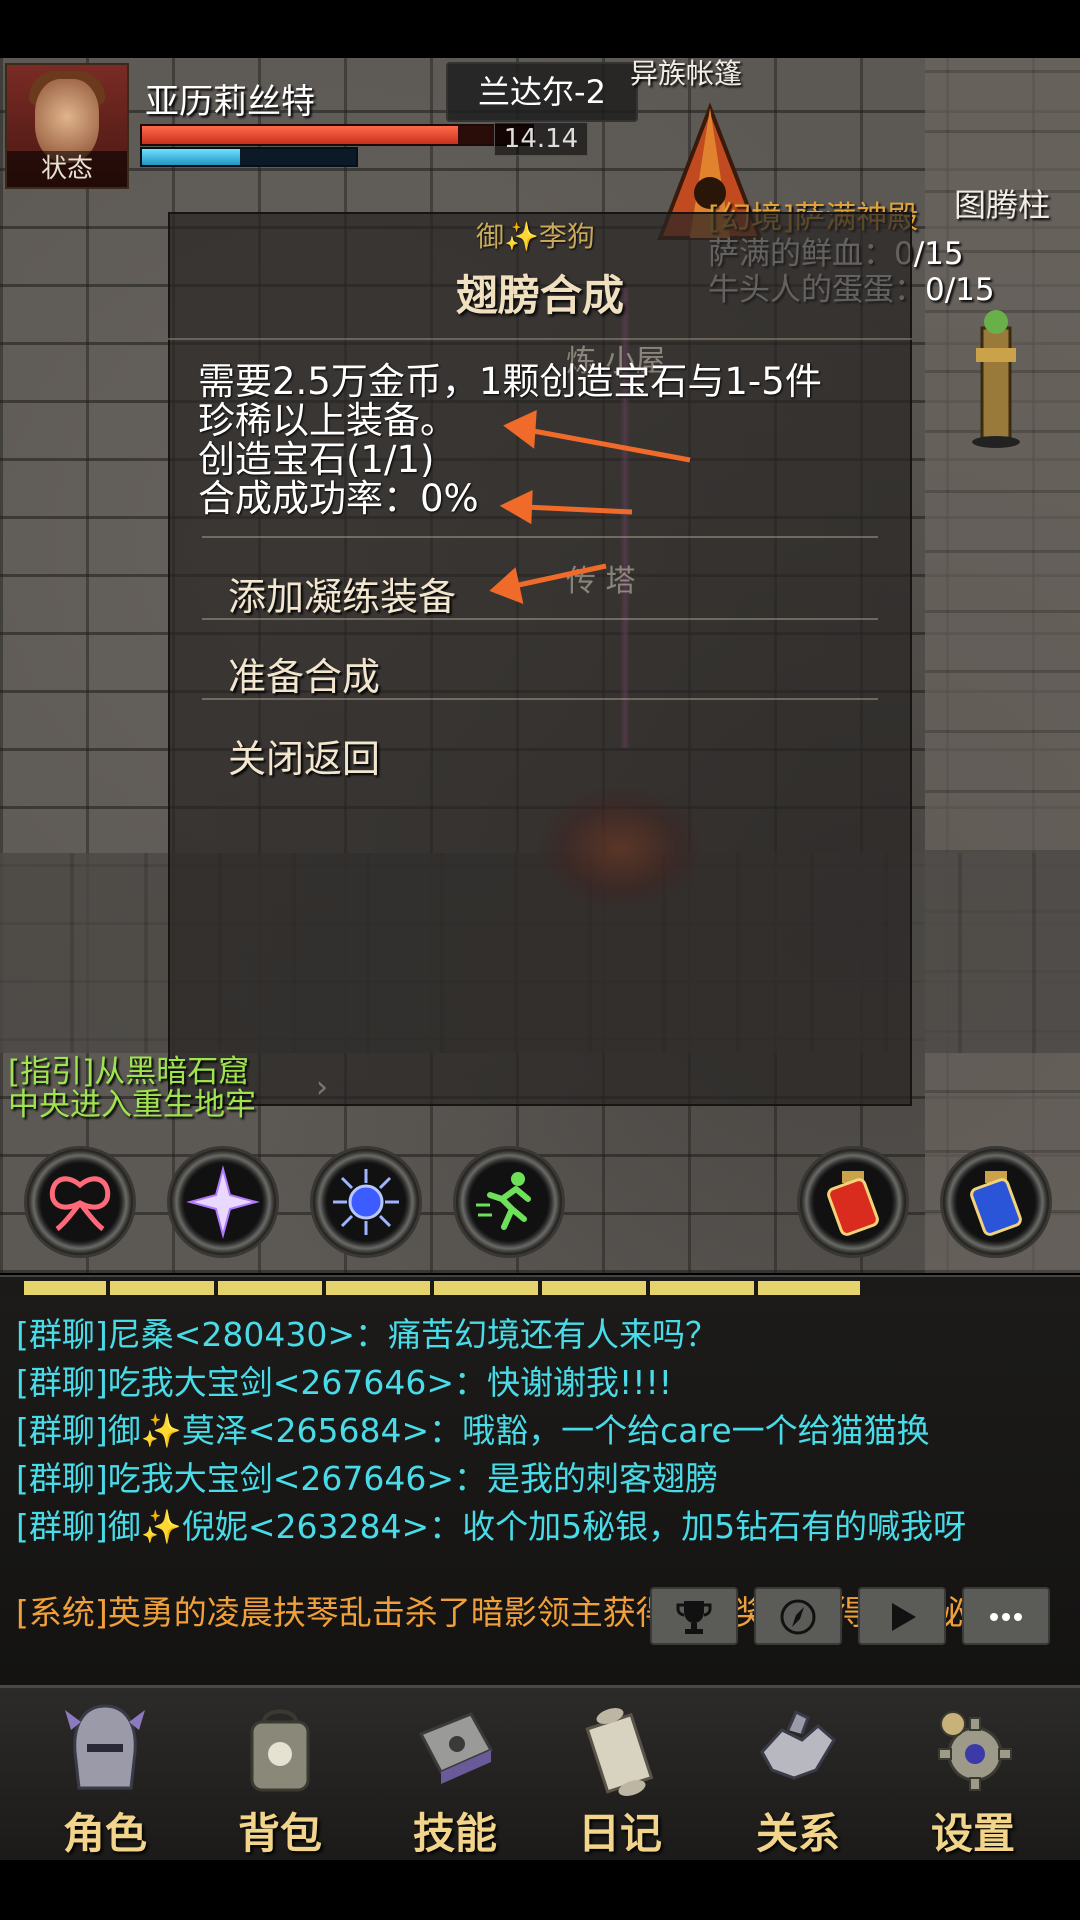  Describe the element at coordinates (996, 378) in the screenshot. I see `totem-sprite` at that location.